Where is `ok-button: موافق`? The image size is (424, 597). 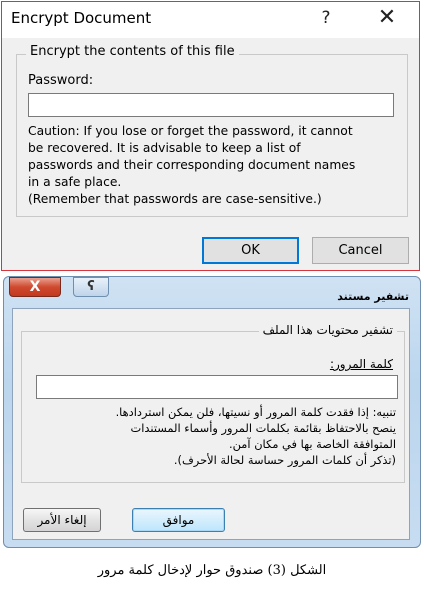 ok-button: موافق is located at coordinates (178, 520).